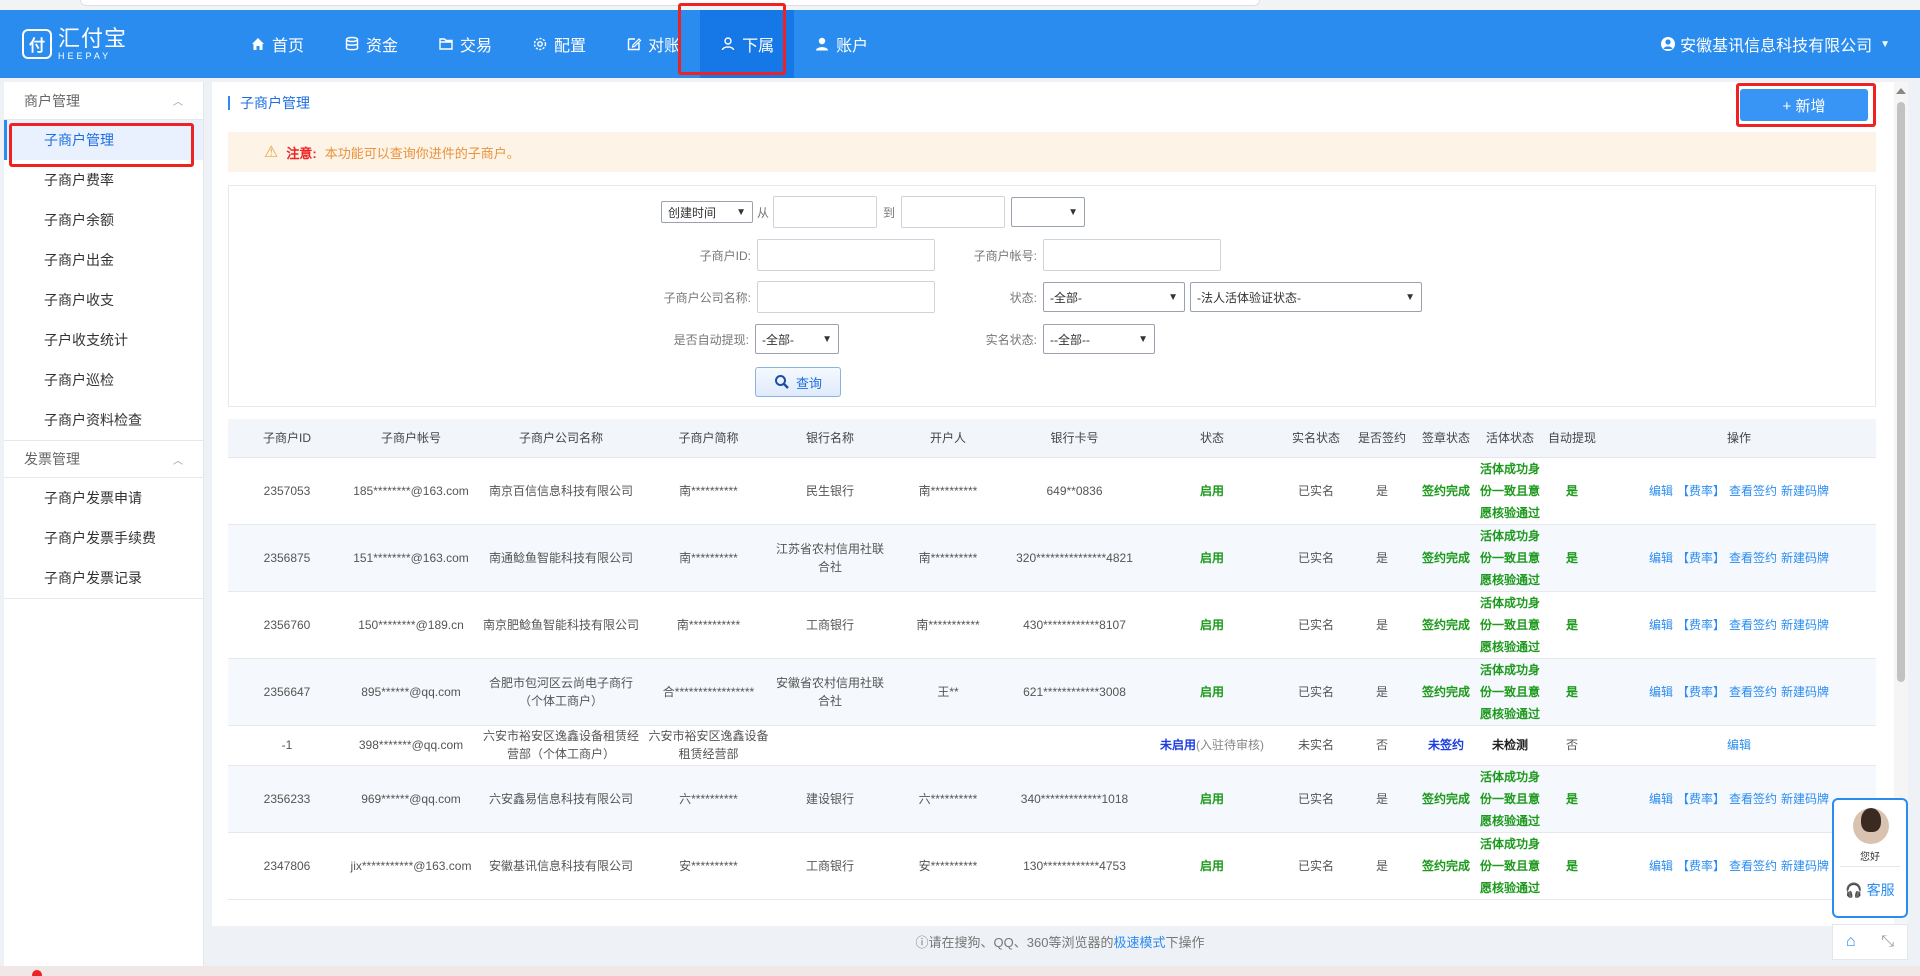 The image size is (1920, 976). What do you see at coordinates (411, 745) in the screenshot?
I see `cell-account: 398*******@qq.com` at bounding box center [411, 745].